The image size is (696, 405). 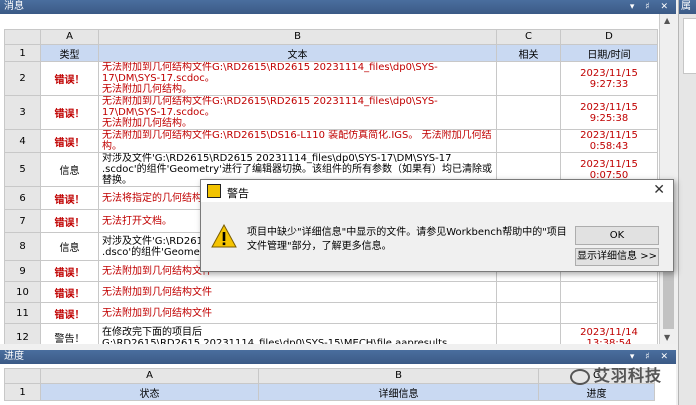 I want to click on table-row: 10 错误！ 无法附加到几何结构文件, so click(x=331, y=292).